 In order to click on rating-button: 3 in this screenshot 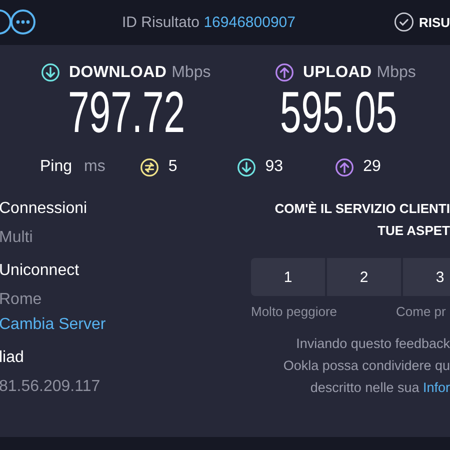, I will do `click(426, 277)`.